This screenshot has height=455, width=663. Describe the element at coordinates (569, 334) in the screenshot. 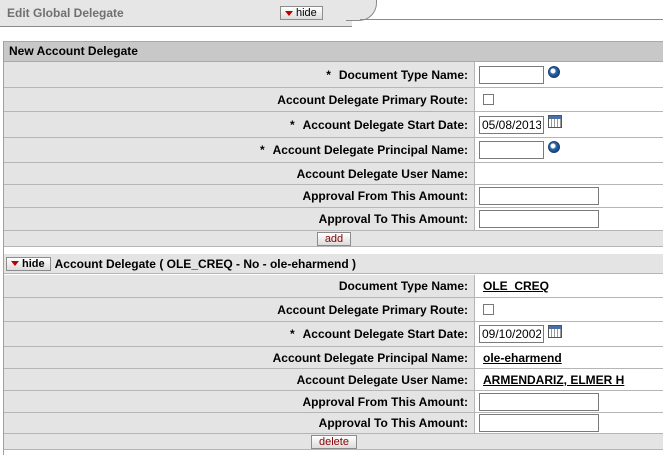

I see `ex-start-date-value-cell` at that location.